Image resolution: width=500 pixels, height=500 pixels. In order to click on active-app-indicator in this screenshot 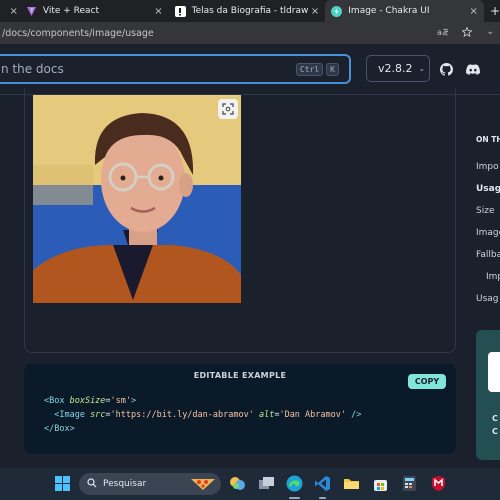, I will do `click(294, 498)`.